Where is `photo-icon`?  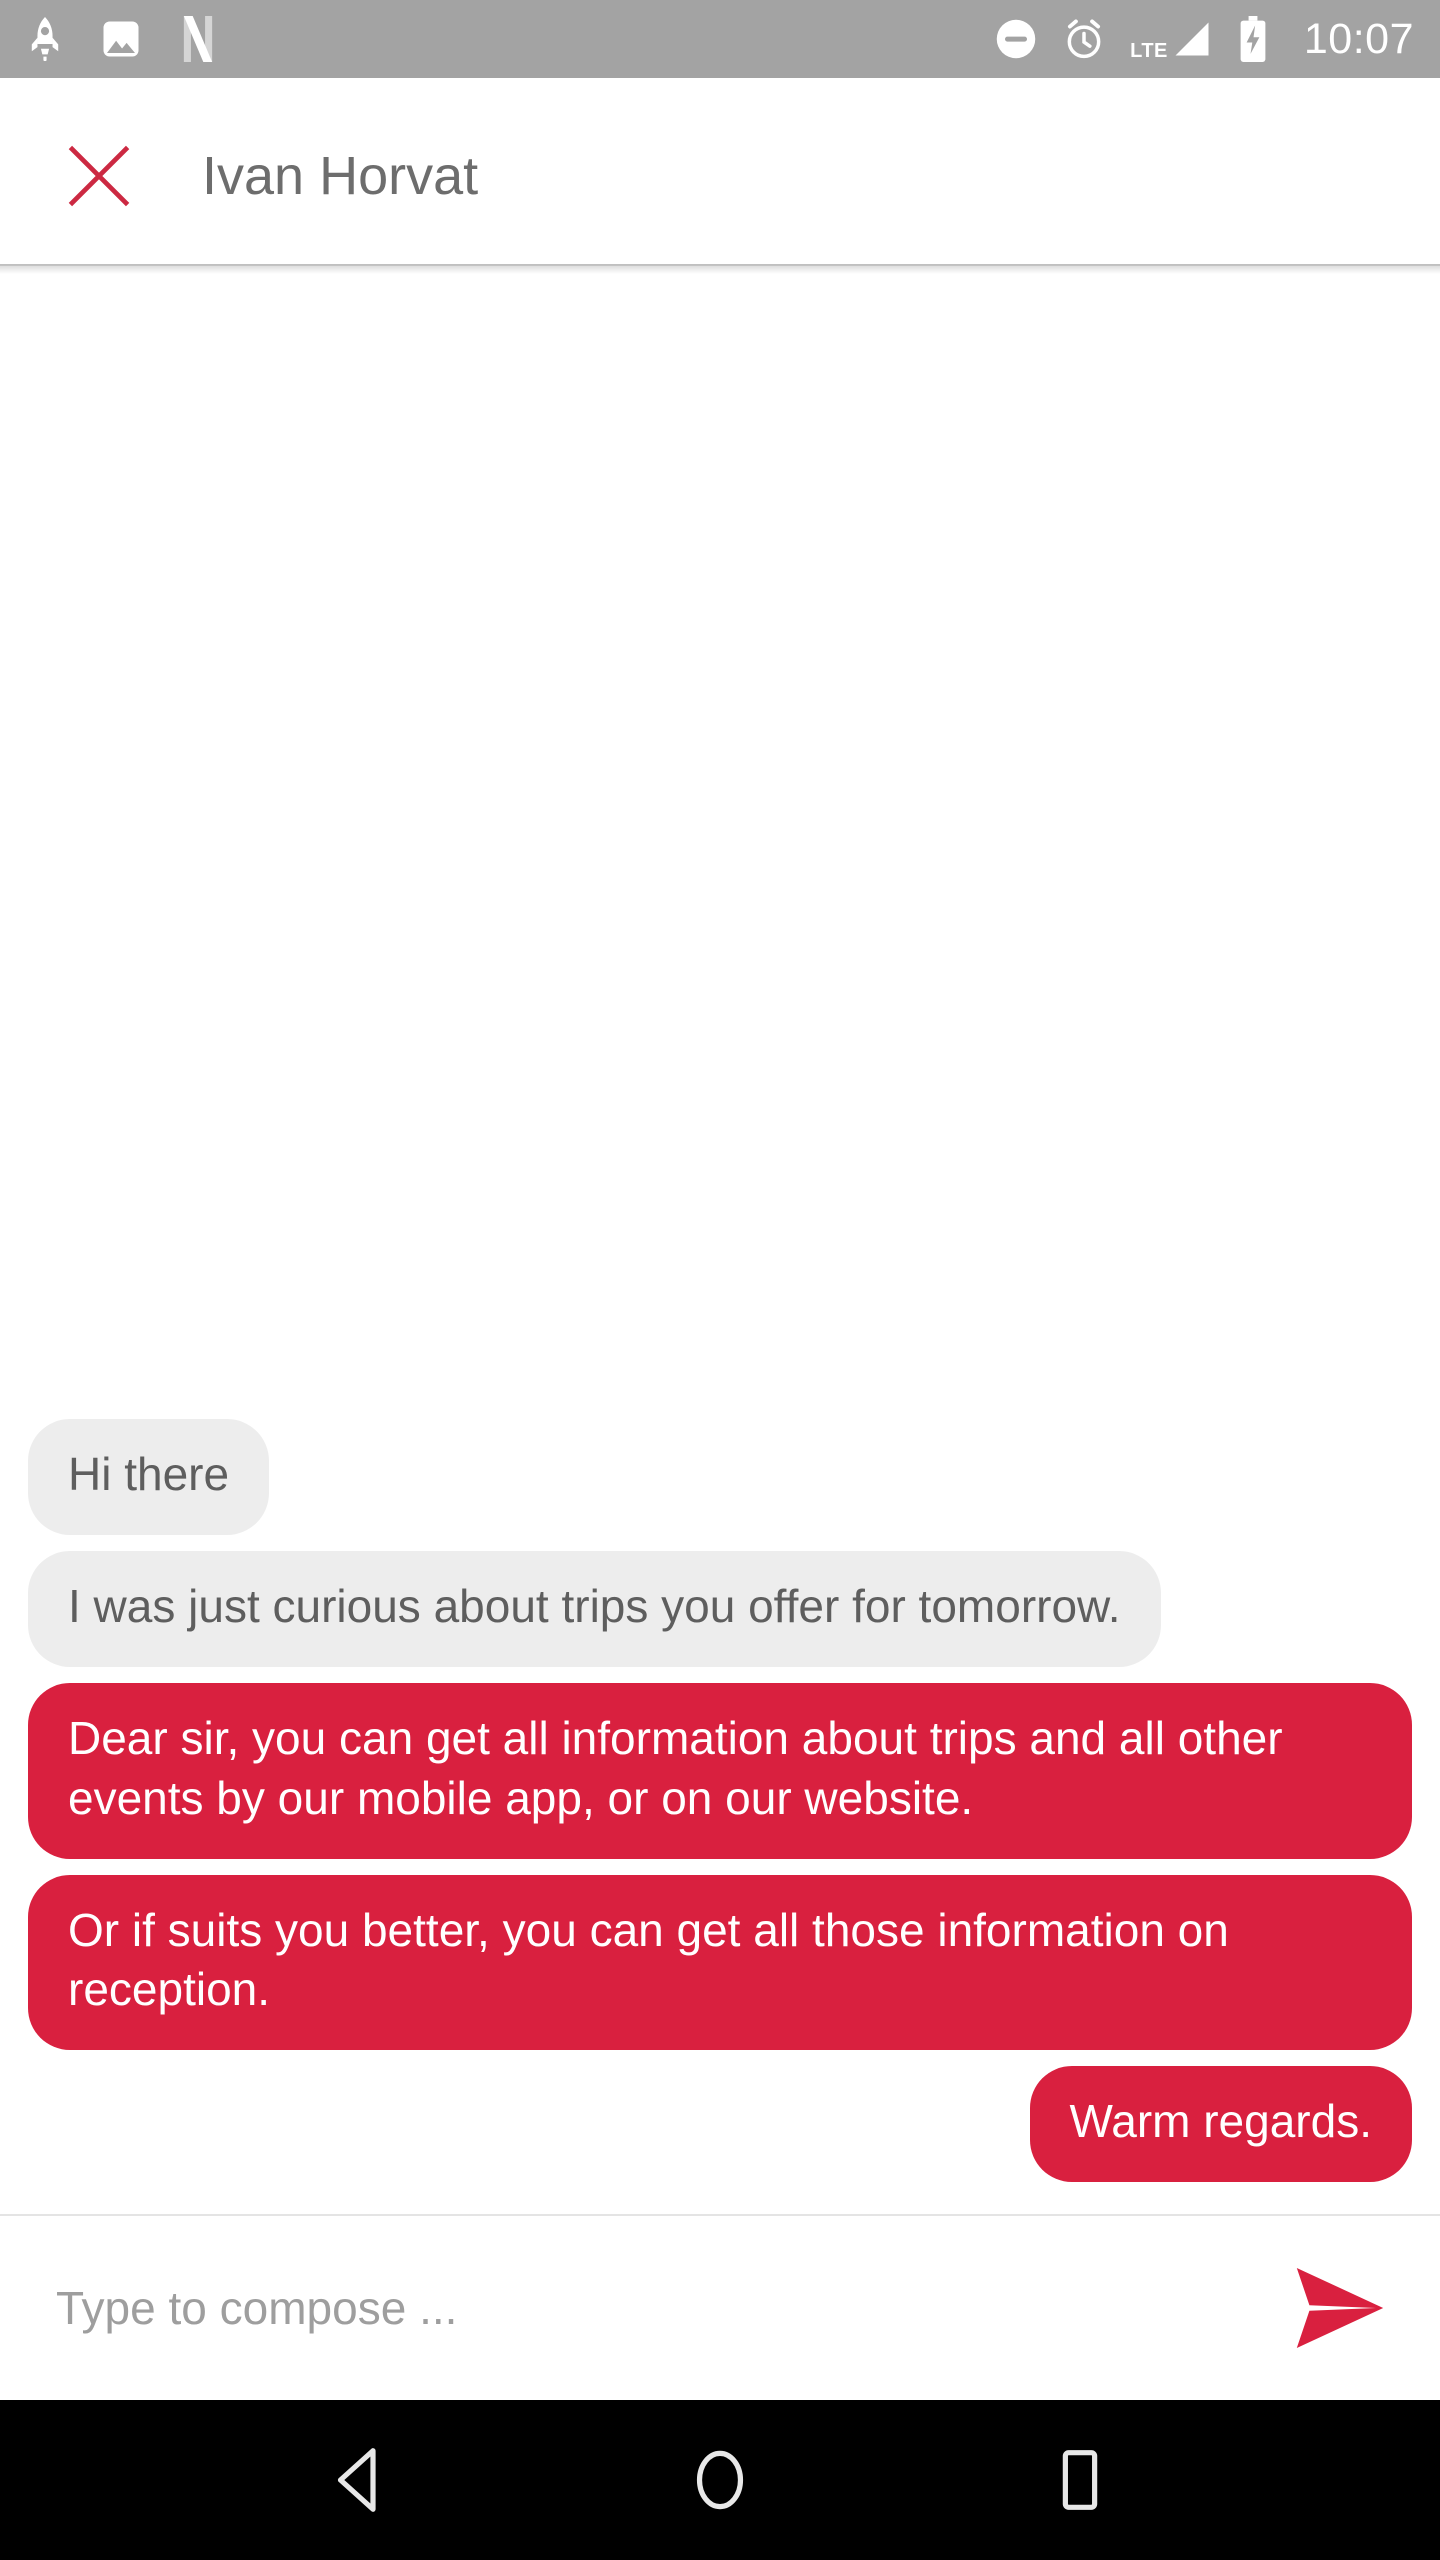 photo-icon is located at coordinates (121, 39).